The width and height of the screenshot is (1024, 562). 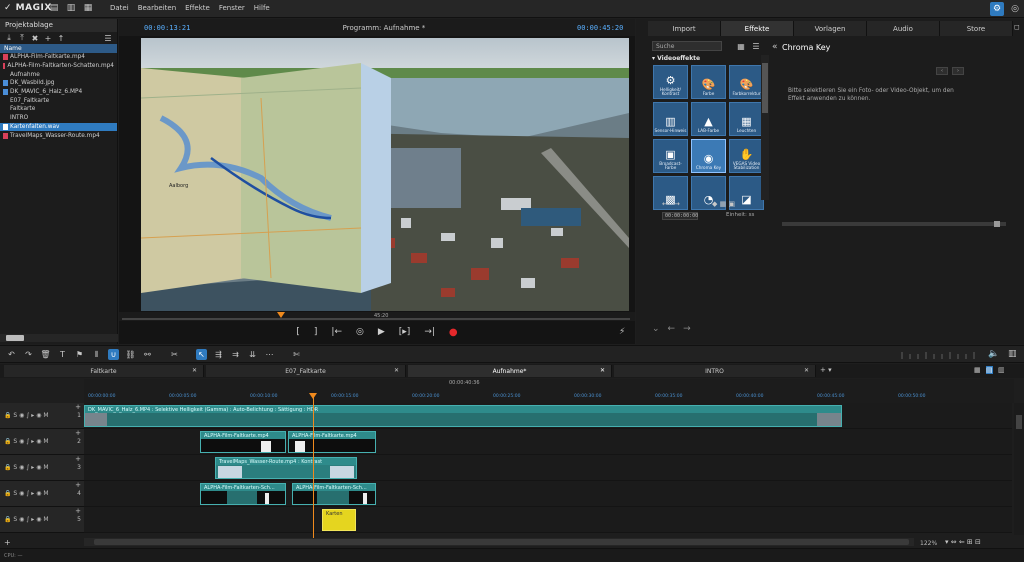 I want to click on razor-icon: ✄, so click(x=296, y=354).